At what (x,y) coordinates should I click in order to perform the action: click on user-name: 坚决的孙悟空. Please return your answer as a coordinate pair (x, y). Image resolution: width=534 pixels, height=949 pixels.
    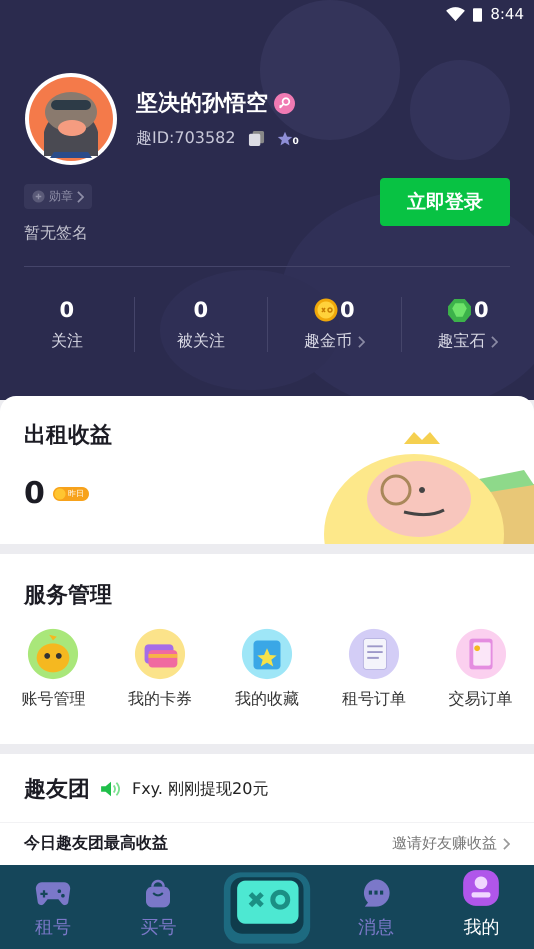
    Looking at the image, I should click on (202, 104).